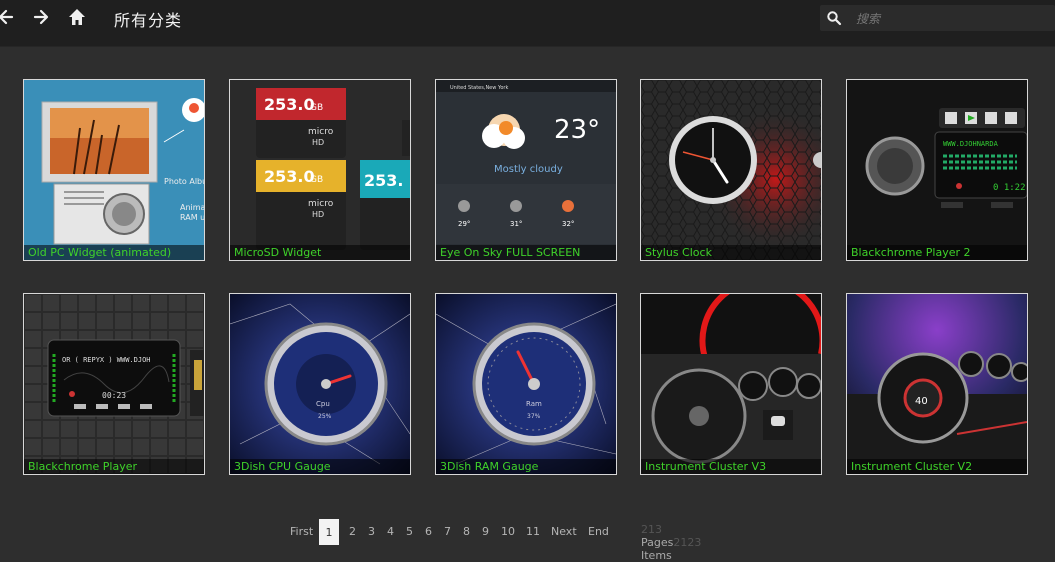 The height and width of the screenshot is (562, 1055). I want to click on tile-label: Old PC Widget (animated), so click(114, 252).